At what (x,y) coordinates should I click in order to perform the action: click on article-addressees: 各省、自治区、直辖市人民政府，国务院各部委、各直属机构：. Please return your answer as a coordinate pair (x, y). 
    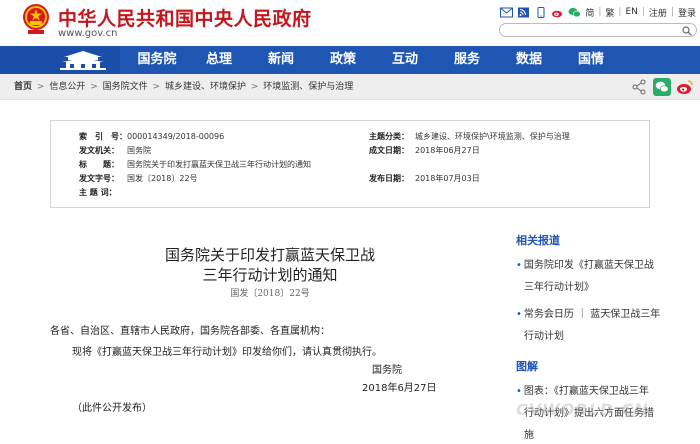
    Looking at the image, I should click on (190, 331).